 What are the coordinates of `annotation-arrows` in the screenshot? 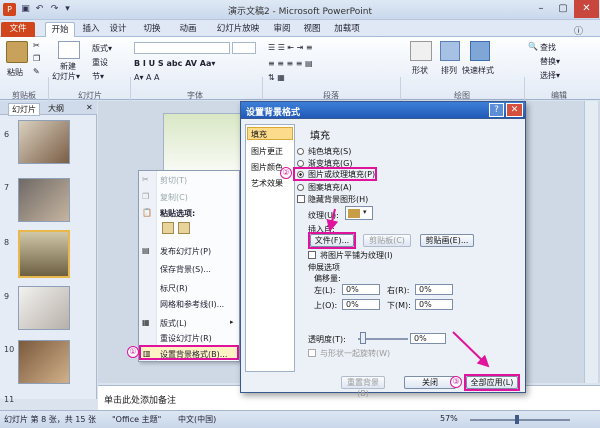 It's located at (408, 288).